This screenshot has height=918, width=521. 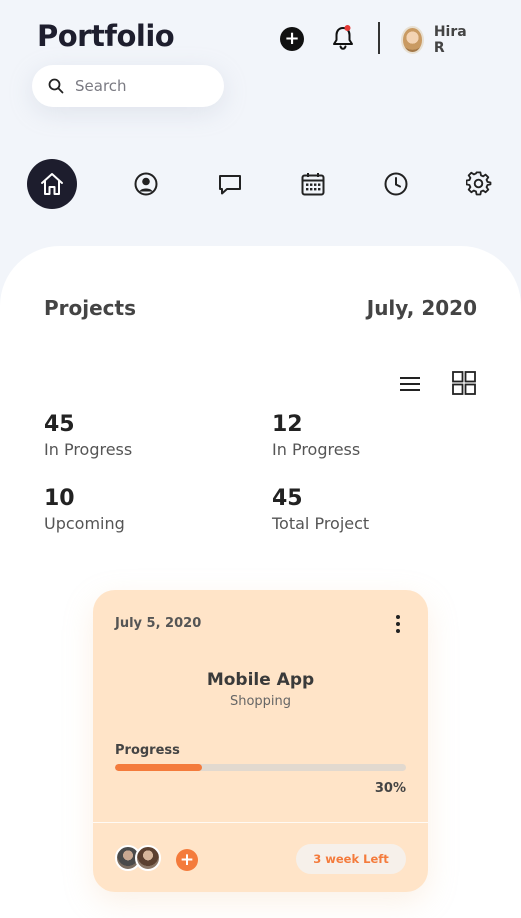 I want to click on nav-messages, so click(x=230, y=184).